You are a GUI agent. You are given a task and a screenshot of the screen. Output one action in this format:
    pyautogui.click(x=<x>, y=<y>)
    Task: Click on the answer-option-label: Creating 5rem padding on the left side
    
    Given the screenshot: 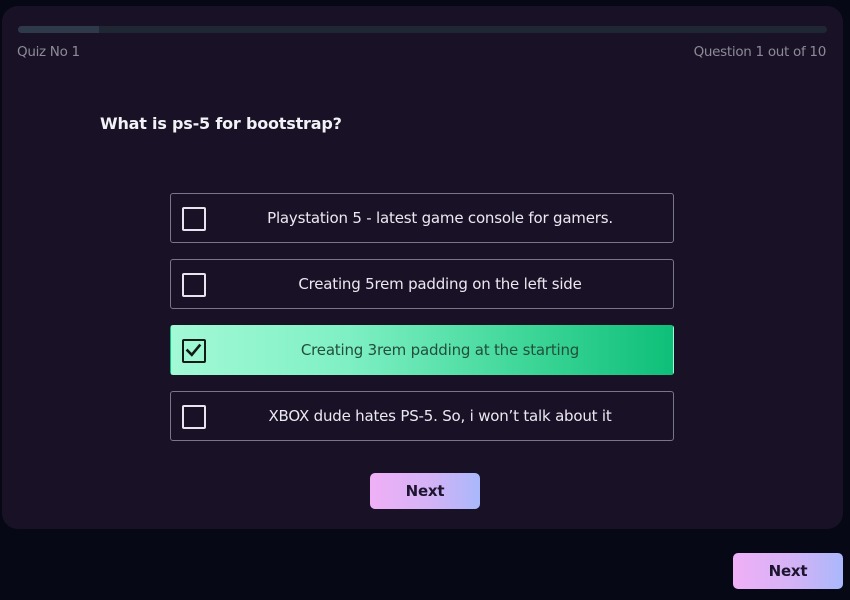 What is the action you would take?
    pyautogui.click(x=440, y=284)
    